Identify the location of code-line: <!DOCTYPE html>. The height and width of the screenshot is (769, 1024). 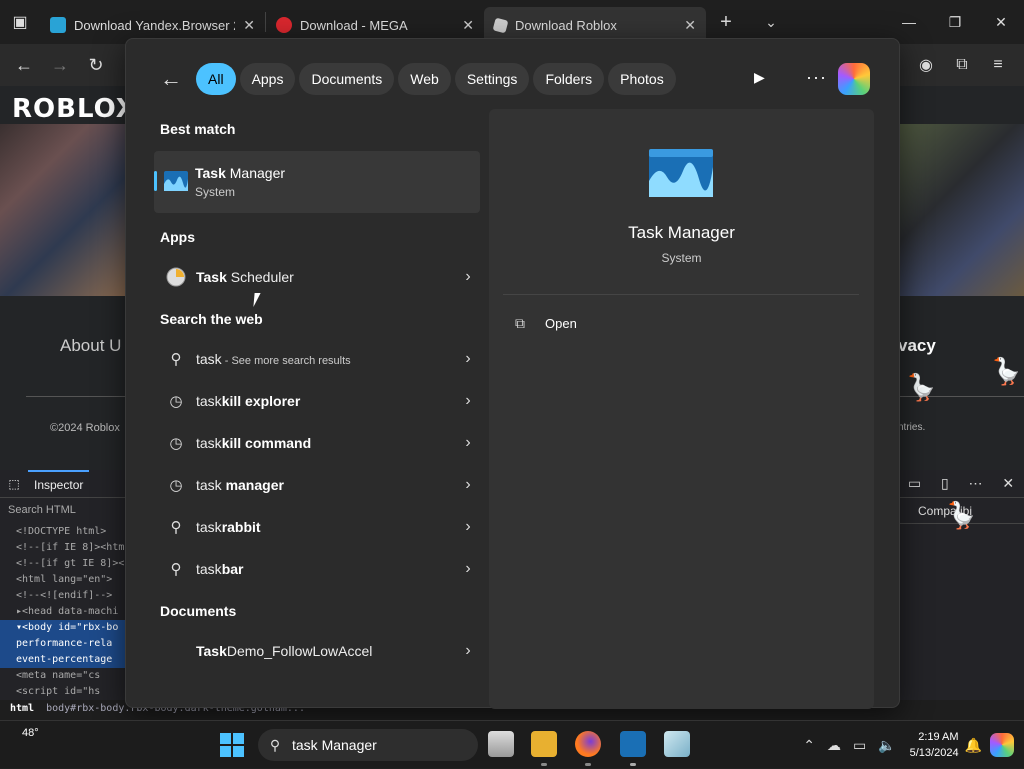
(62, 532).